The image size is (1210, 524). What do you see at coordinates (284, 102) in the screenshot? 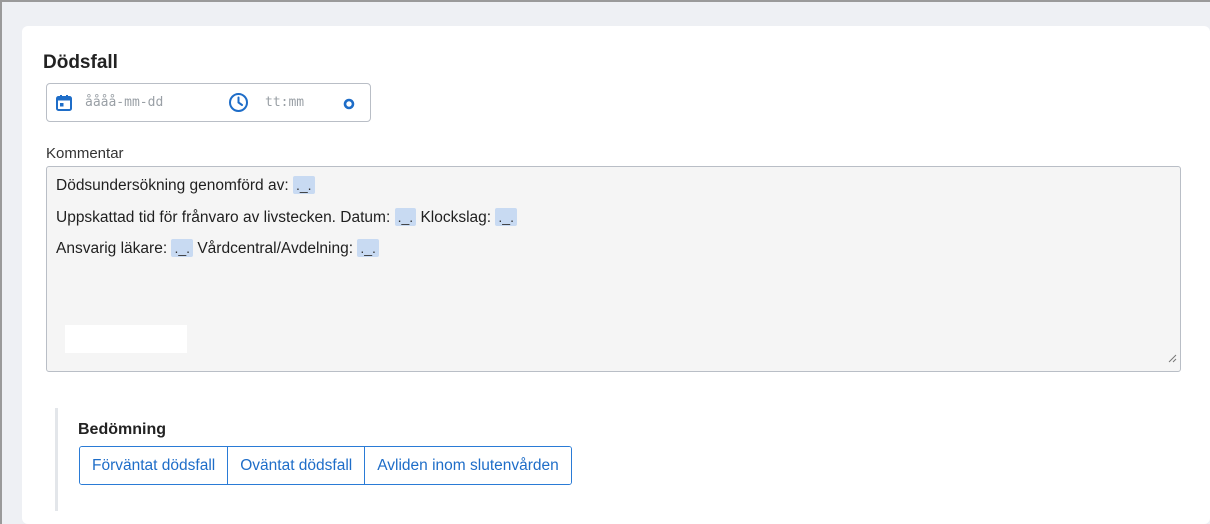
I see `time-input: tt:mm` at bounding box center [284, 102].